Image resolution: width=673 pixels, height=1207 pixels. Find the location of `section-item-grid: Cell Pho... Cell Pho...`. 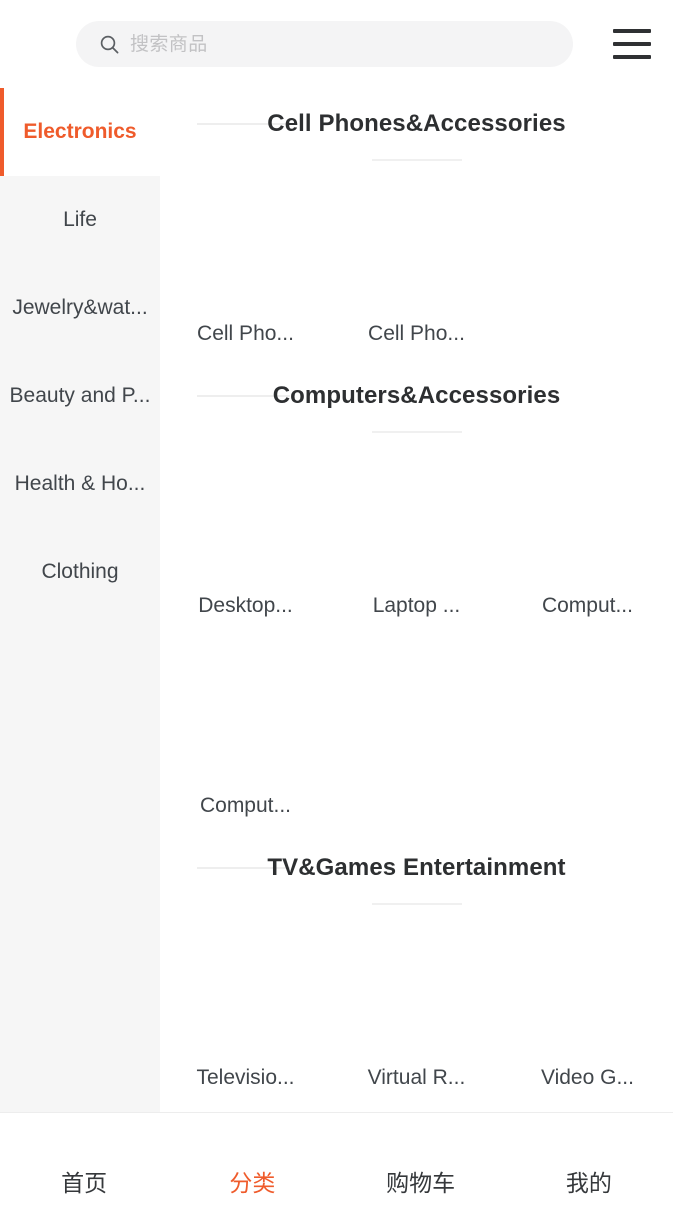

section-item-grid: Cell Pho... Cell Pho... is located at coordinates (416, 260).